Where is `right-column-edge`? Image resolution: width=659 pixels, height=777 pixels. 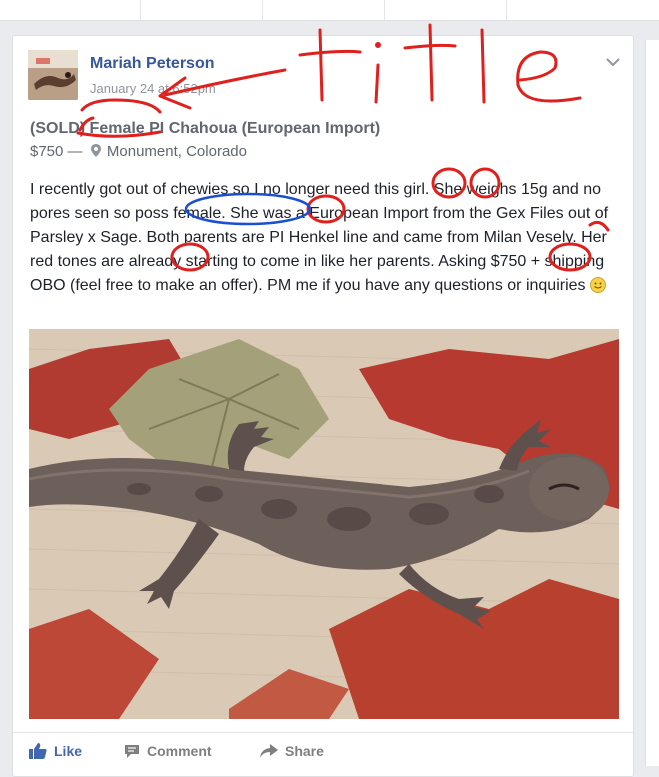 right-column-edge is located at coordinates (652, 403).